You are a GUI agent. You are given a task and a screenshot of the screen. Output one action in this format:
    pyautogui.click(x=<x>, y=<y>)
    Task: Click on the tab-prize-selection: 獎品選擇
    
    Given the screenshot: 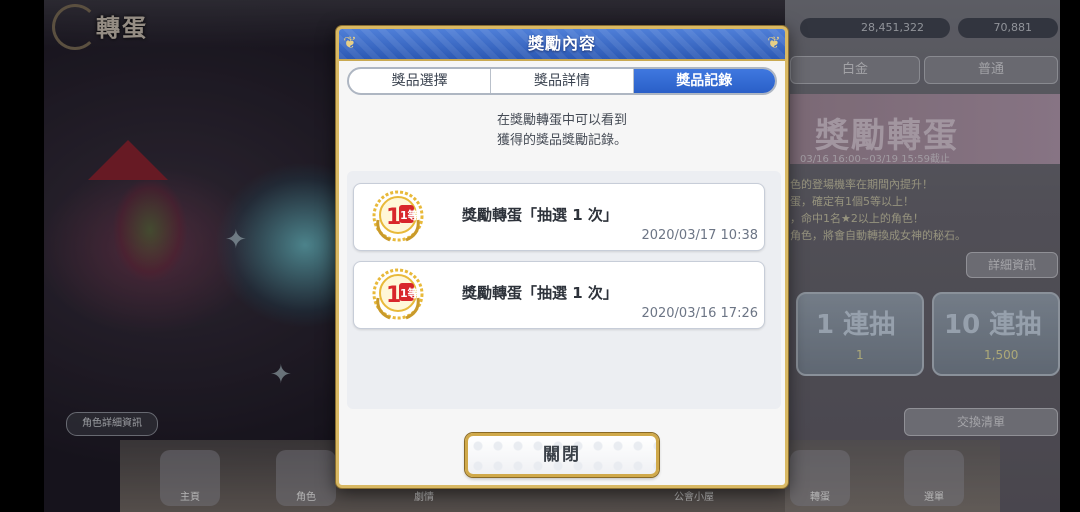 What is the action you would take?
    pyautogui.click(x=420, y=81)
    